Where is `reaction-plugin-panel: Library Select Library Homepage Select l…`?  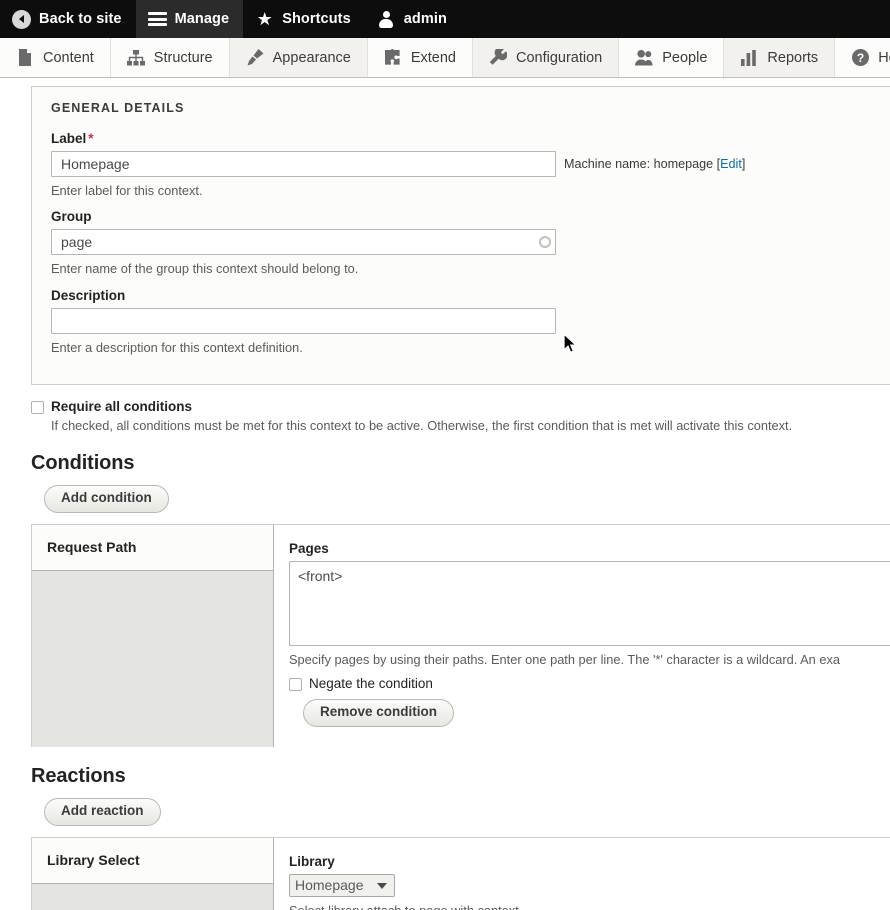
reaction-plugin-panel: Library Select Library Homepage Select l… is located at coordinates (460, 873).